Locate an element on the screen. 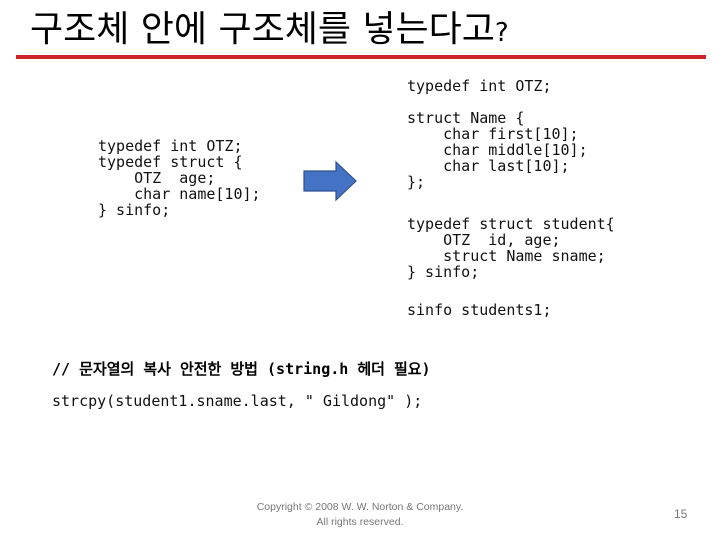 The width and height of the screenshot is (720, 540). slide-title: 구조체 안에 구조체를 넣는다고? is located at coordinates (269, 31).